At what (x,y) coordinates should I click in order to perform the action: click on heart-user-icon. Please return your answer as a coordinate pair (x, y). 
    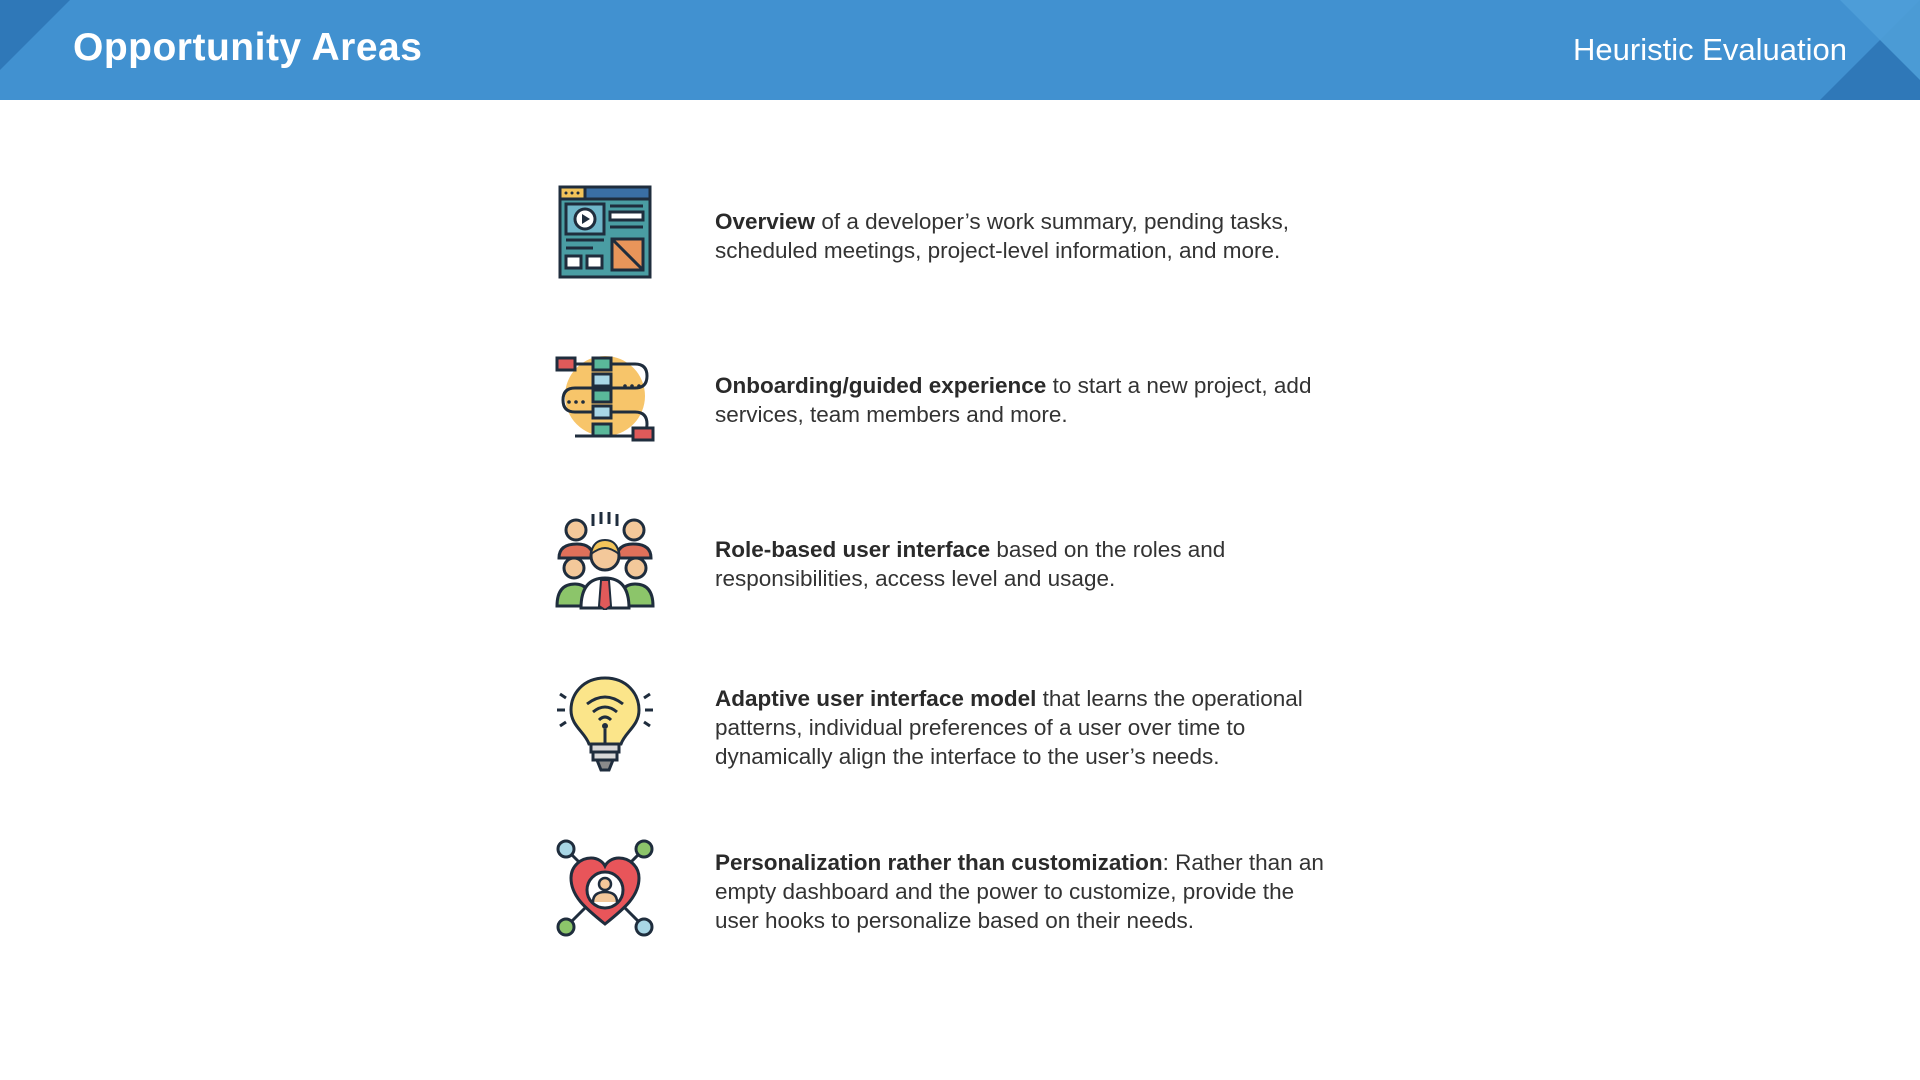
    Looking at the image, I should click on (605, 888).